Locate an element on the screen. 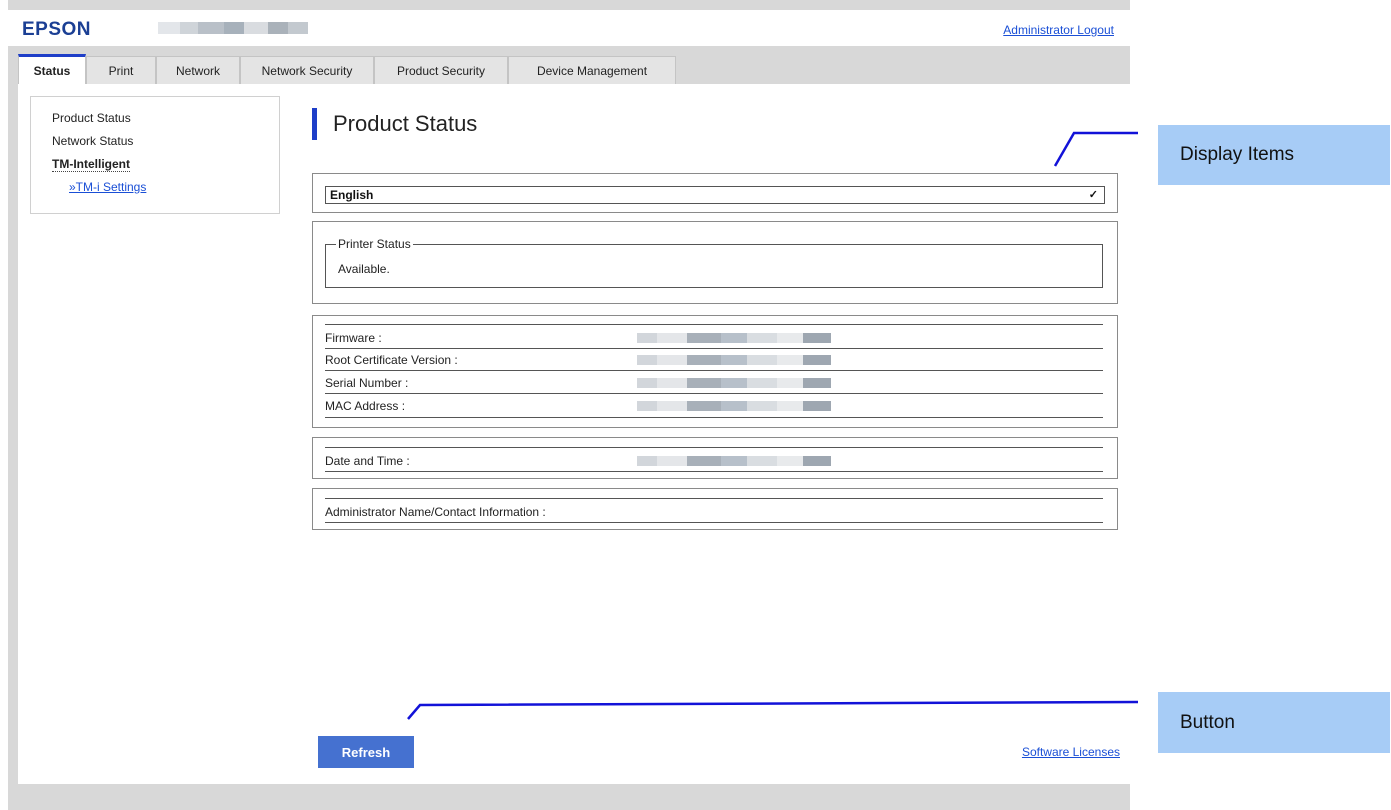 The height and width of the screenshot is (810, 1391). sidebar-item-tm-intelligent: TM-Intelligent is located at coordinates (91, 164).